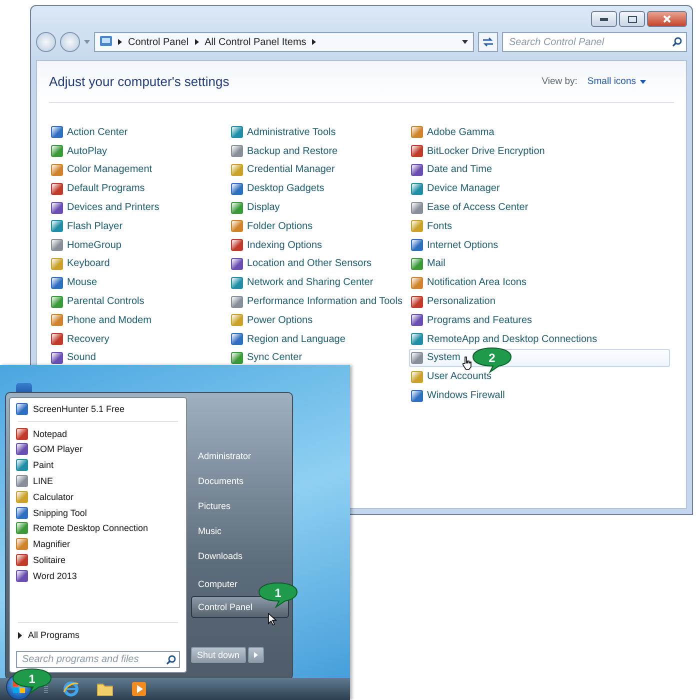 Image resolution: width=700 pixels, height=700 pixels. I want to click on control-panel-item: Fonts, so click(539, 226).